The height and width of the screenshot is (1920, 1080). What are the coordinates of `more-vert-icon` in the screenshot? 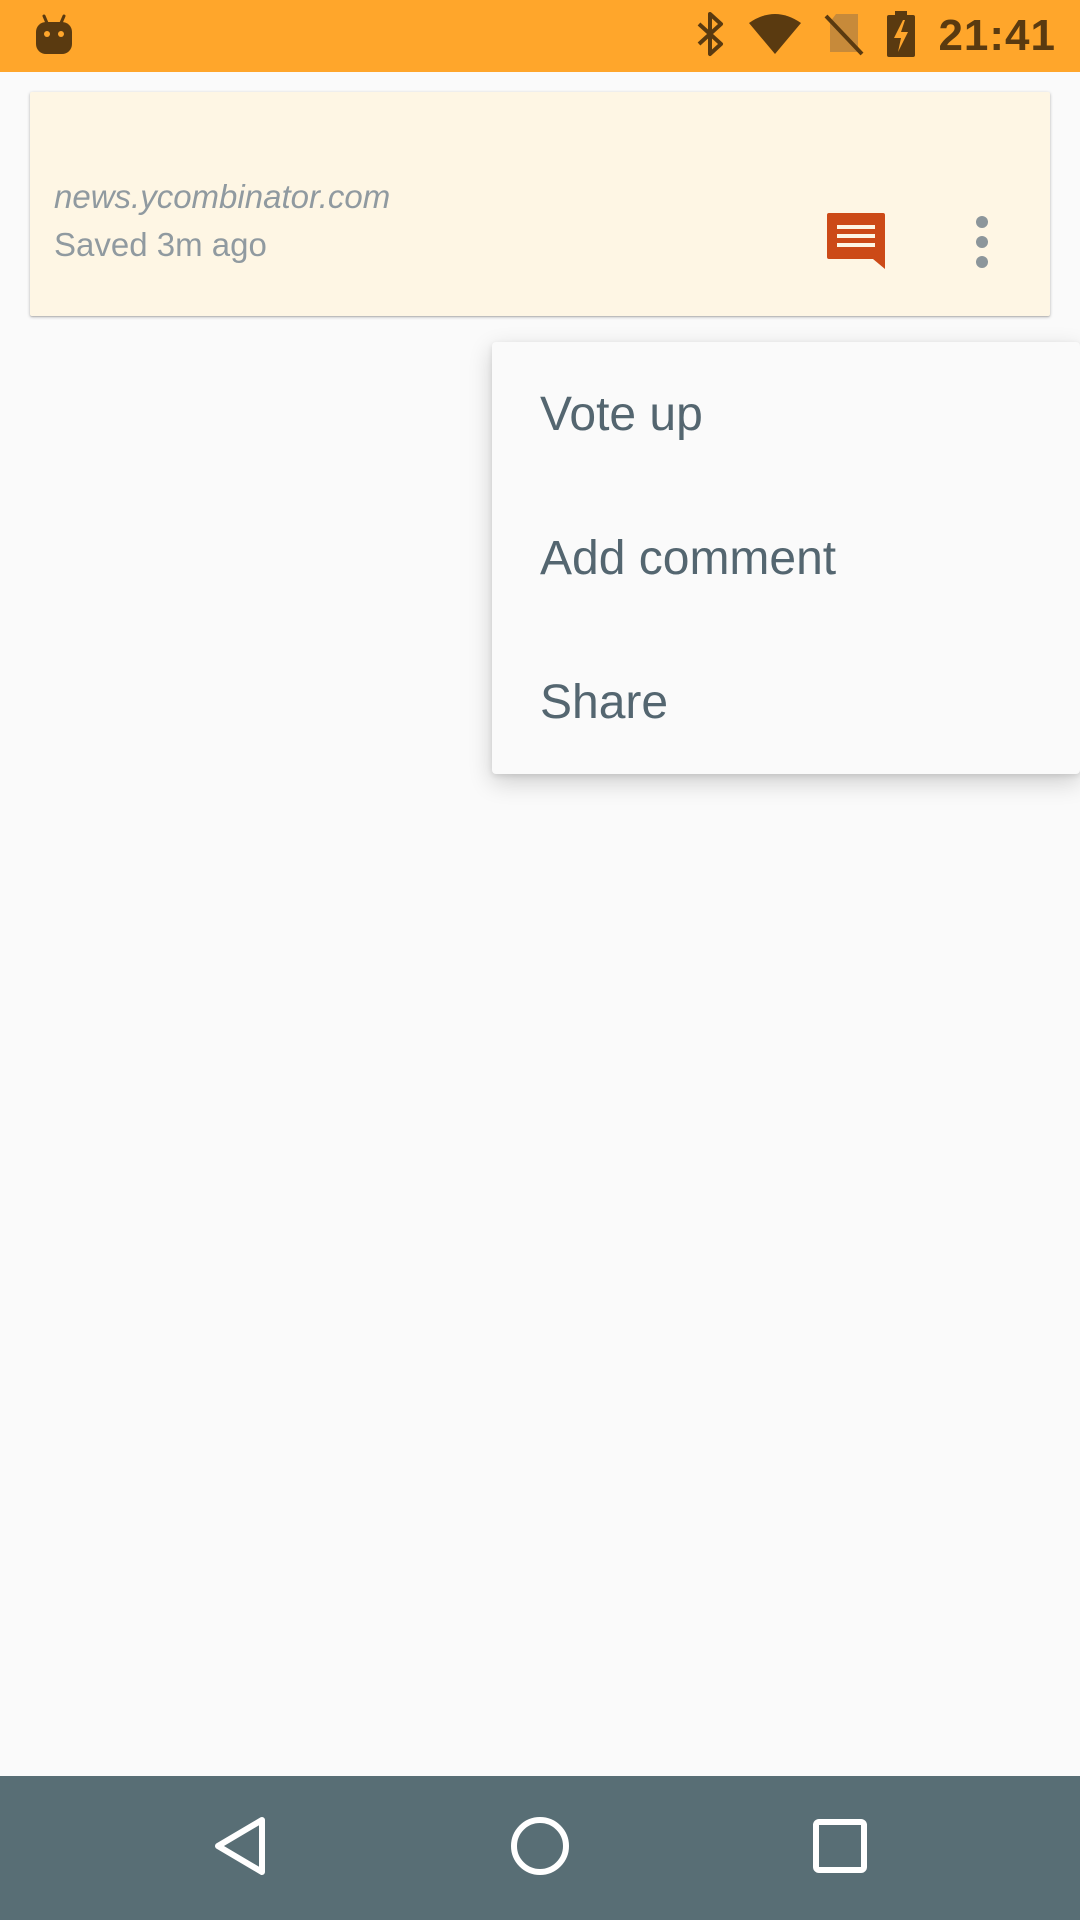 It's located at (982, 244).